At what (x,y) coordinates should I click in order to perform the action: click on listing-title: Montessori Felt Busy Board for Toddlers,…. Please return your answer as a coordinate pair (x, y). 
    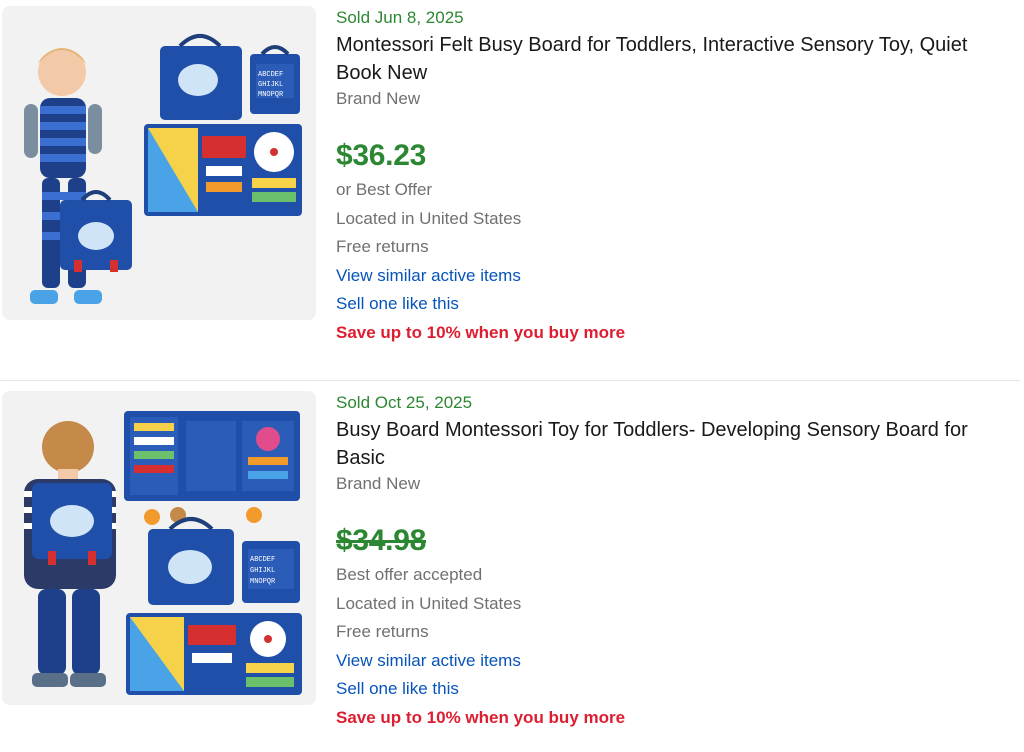
    Looking at the image, I should click on (676, 59).